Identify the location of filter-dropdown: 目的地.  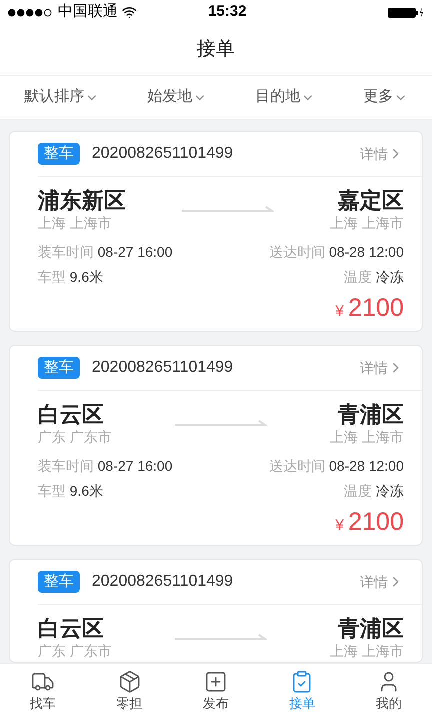
(285, 97).